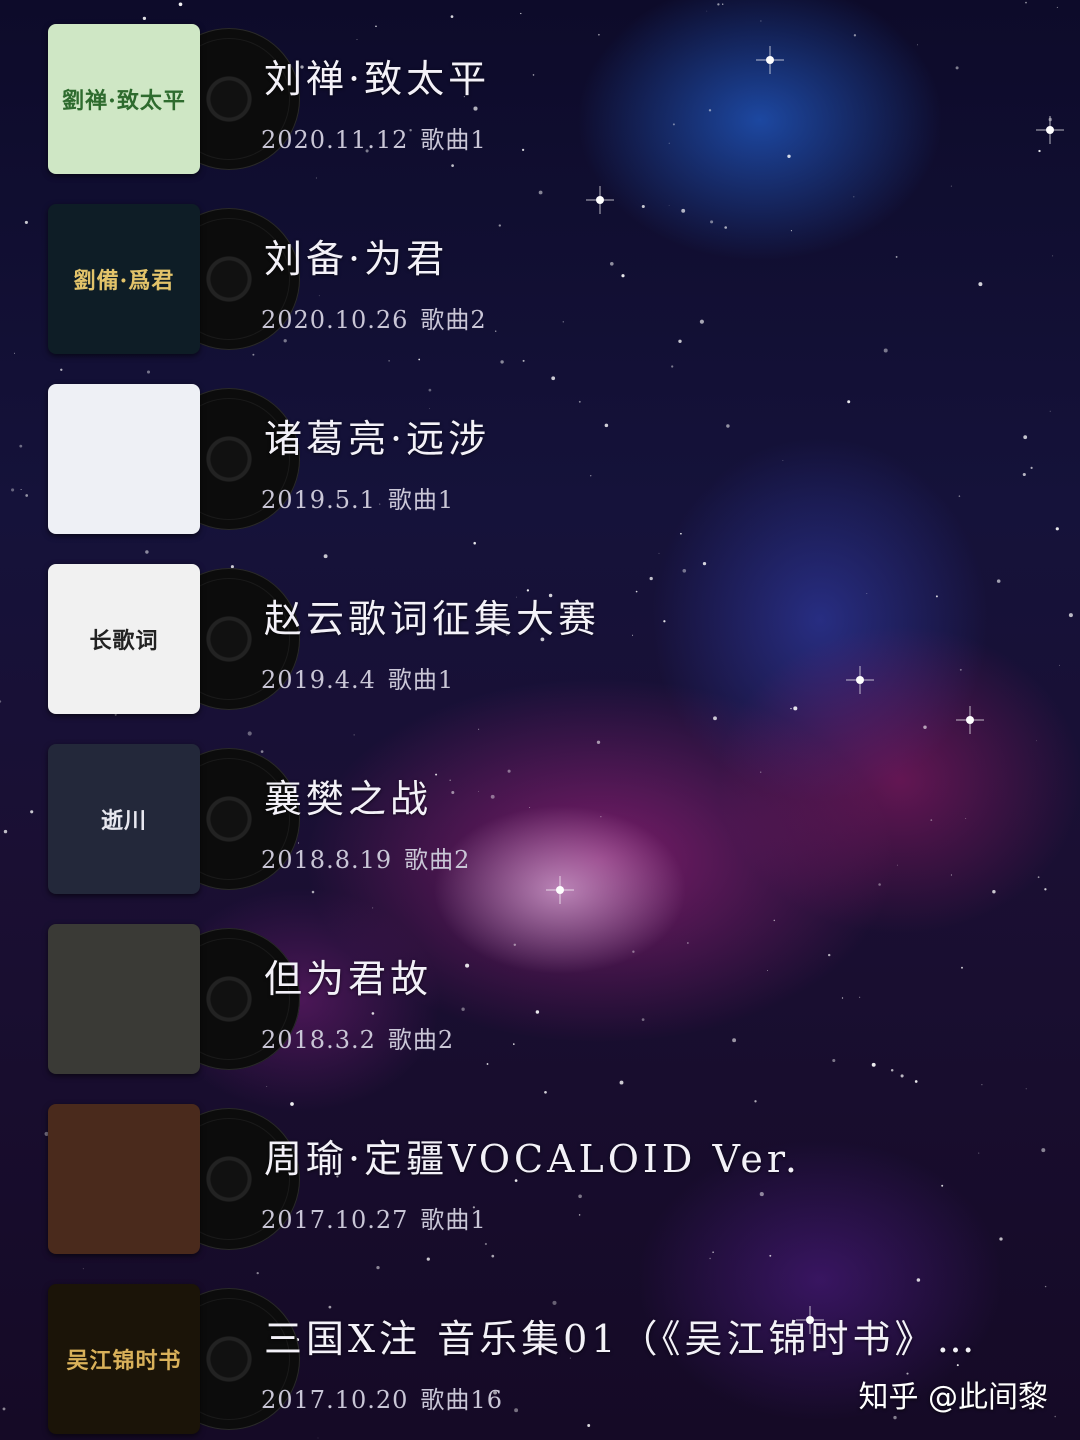  What do you see at coordinates (348, 795) in the screenshot?
I see `album-title: 襄樊之战` at bounding box center [348, 795].